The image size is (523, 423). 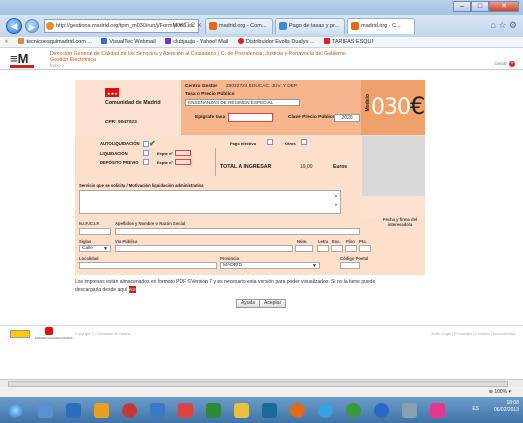 What do you see at coordinates (462, 6) in the screenshot?
I see `minimize-button: –` at bounding box center [462, 6].